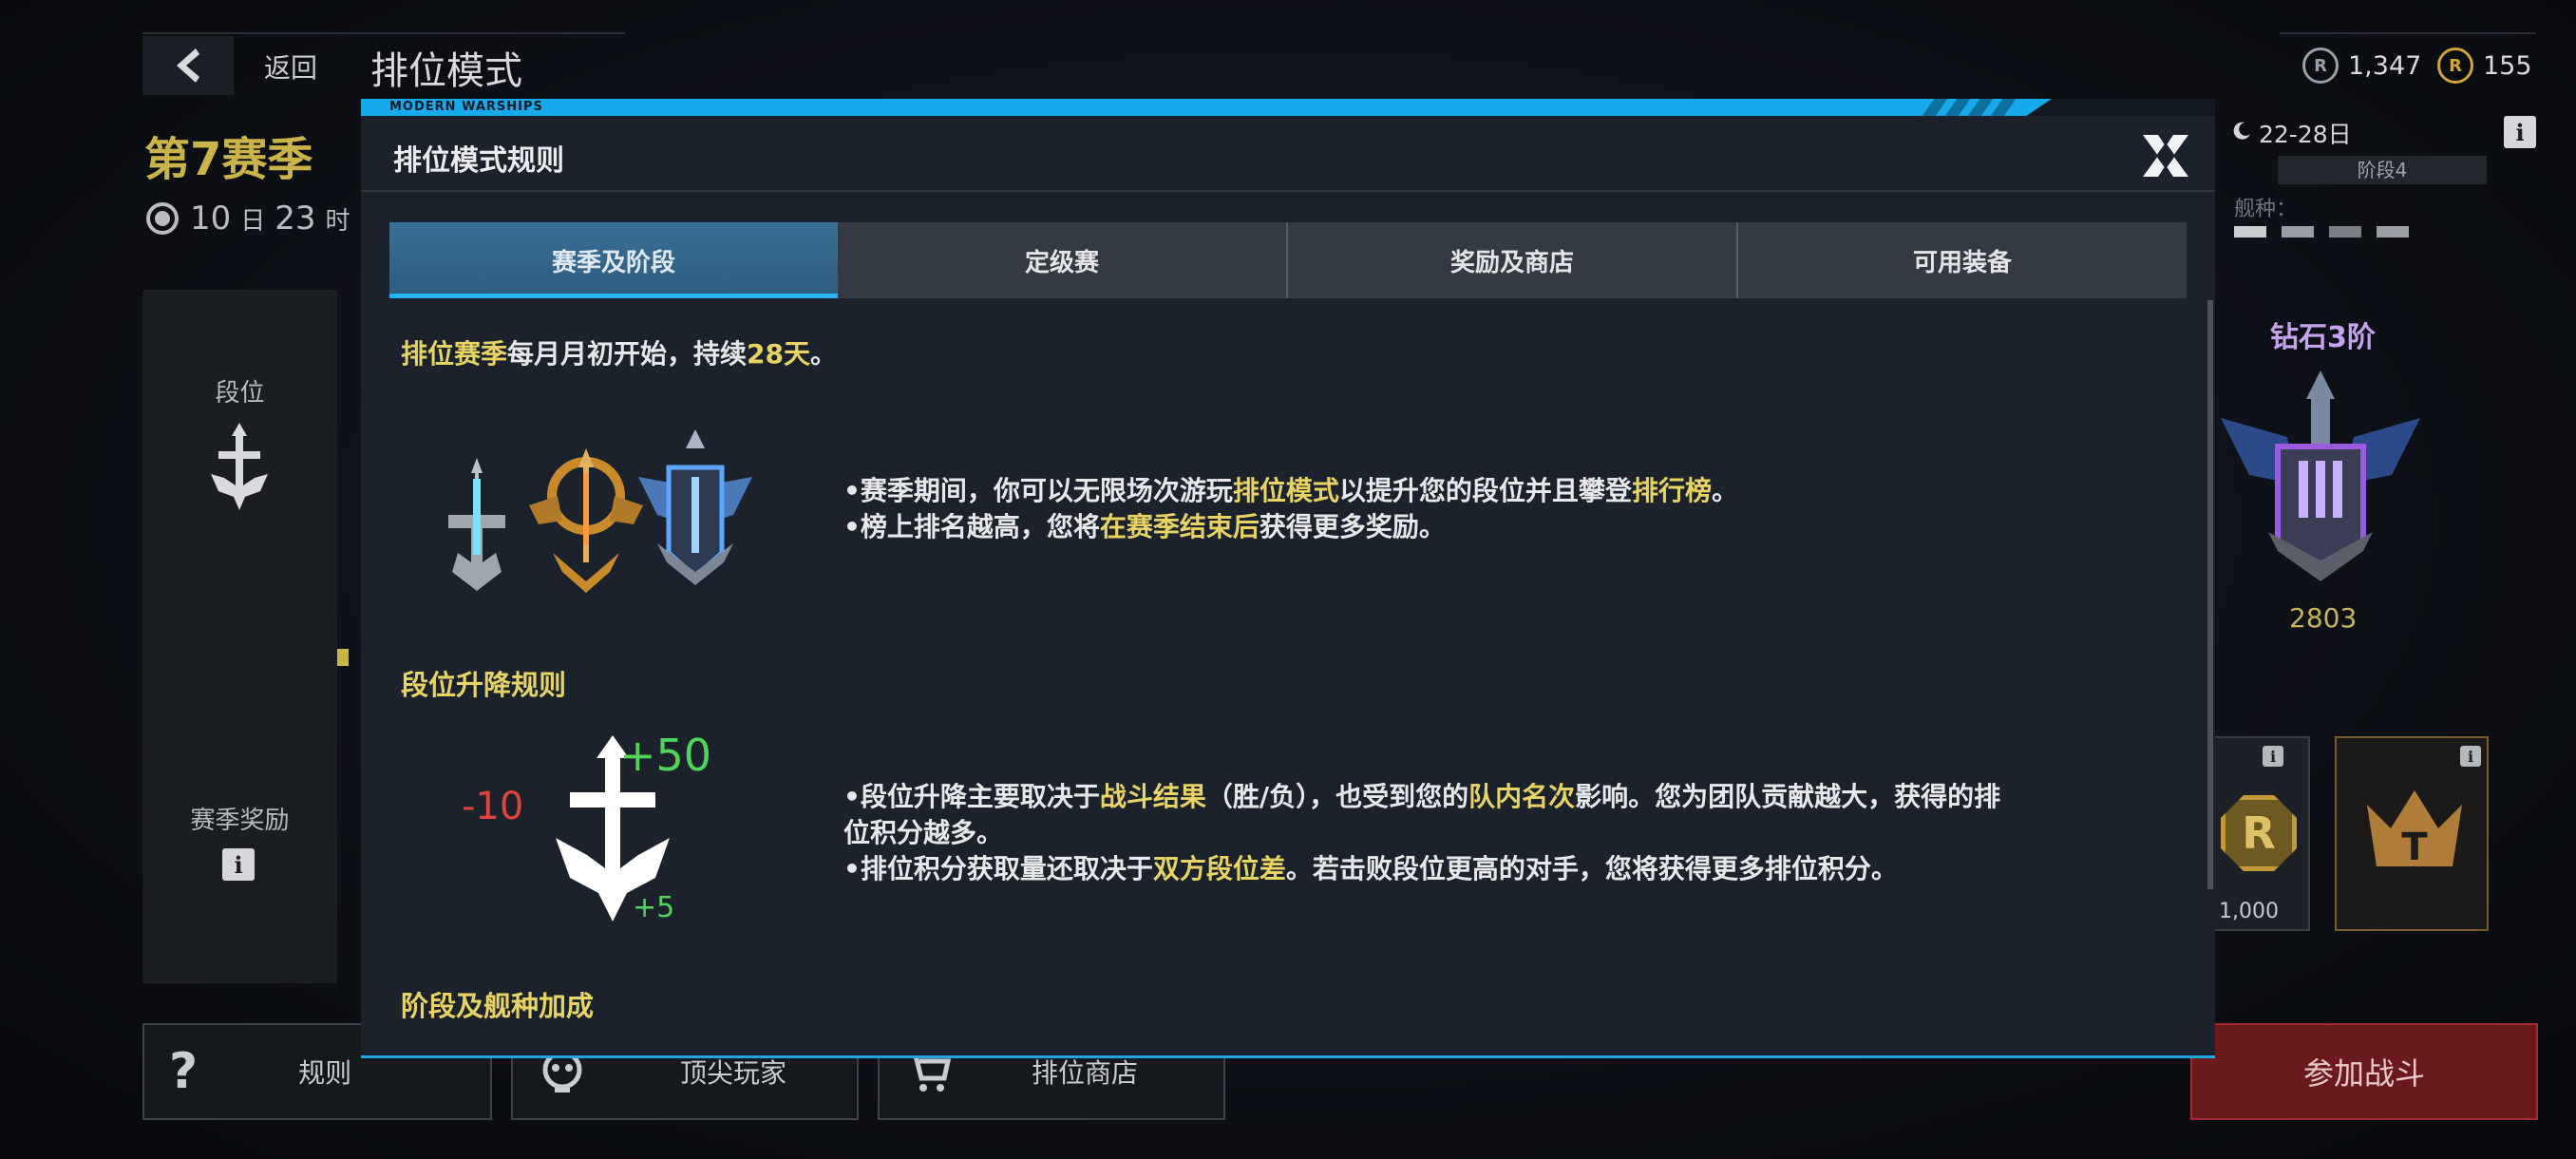 This screenshot has height=1159, width=2576. Describe the element at coordinates (446, 71) in the screenshot. I see `page-title: 排位模式` at that location.